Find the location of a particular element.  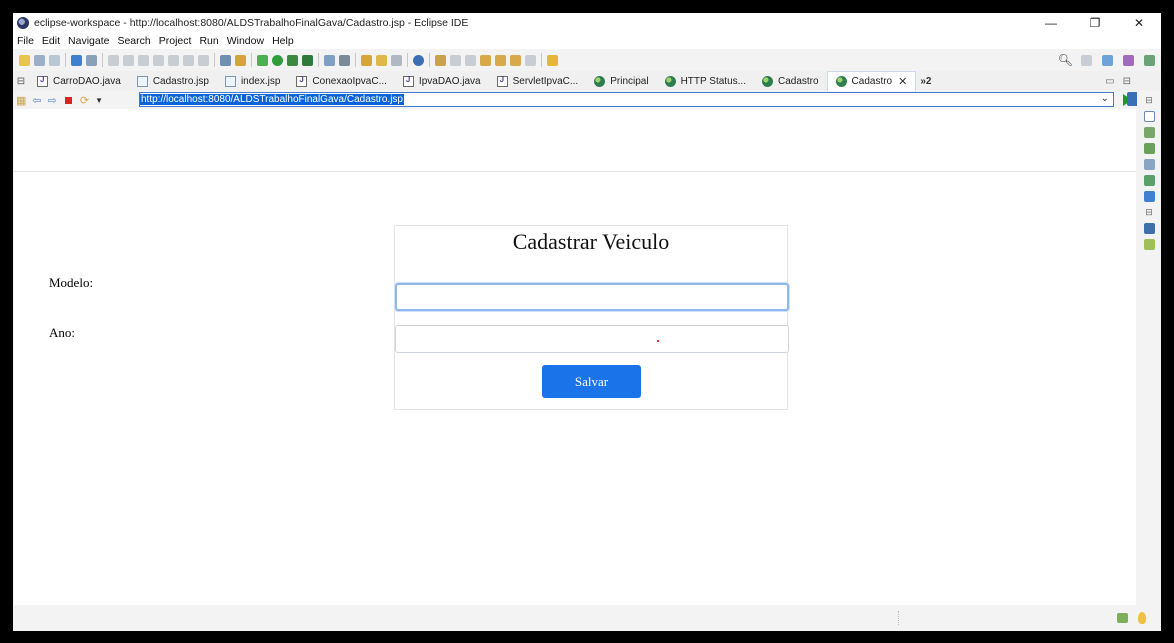

open-folder-icon is located at coordinates (381, 60).